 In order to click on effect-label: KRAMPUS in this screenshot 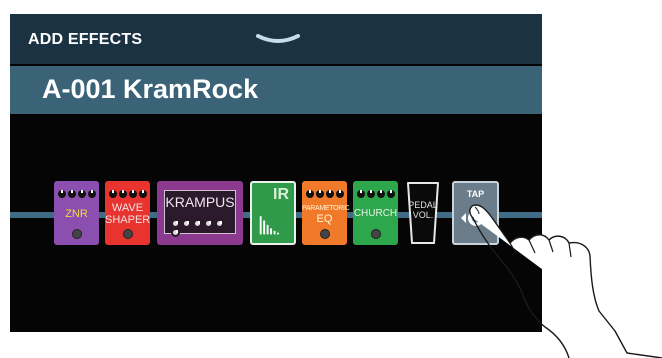, I will do `click(200, 202)`.